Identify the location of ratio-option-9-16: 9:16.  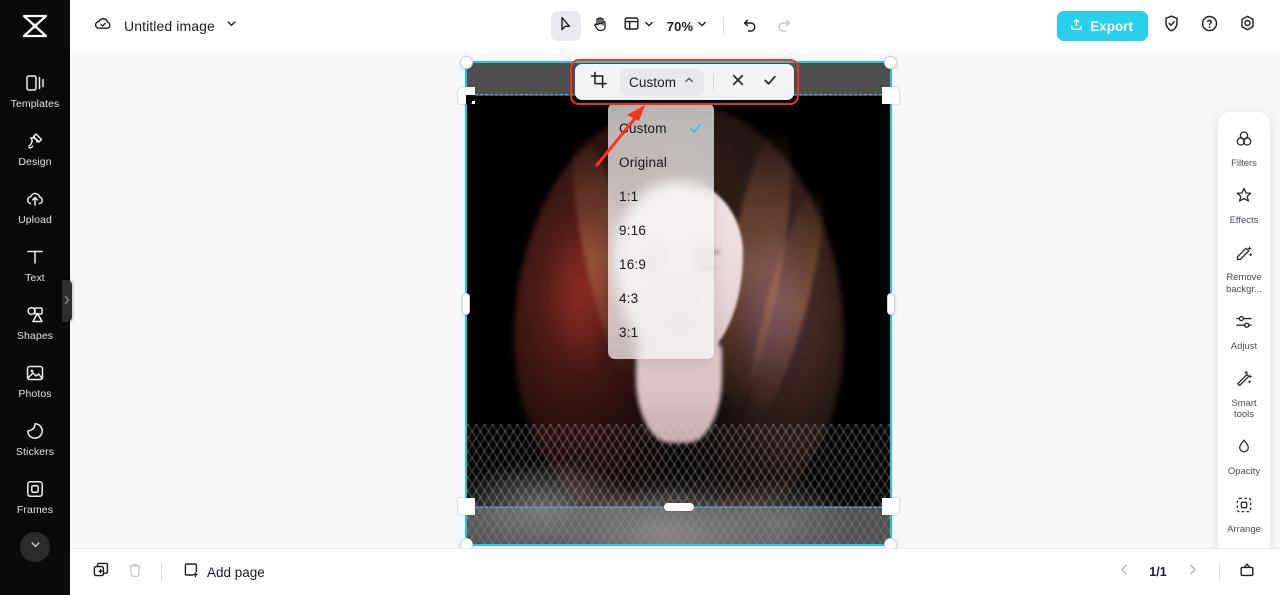
(661, 230).